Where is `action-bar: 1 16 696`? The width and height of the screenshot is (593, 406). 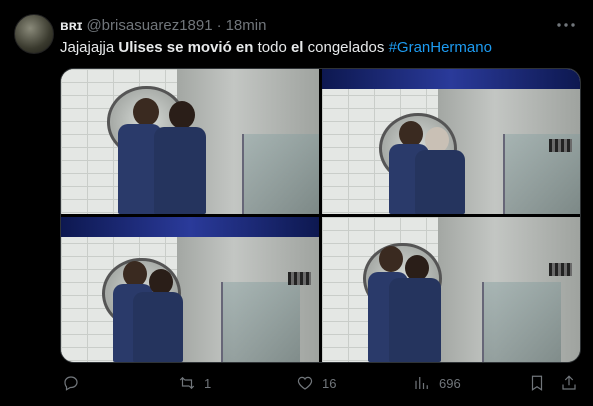
action-bar: 1 16 696 is located at coordinates (320, 383).